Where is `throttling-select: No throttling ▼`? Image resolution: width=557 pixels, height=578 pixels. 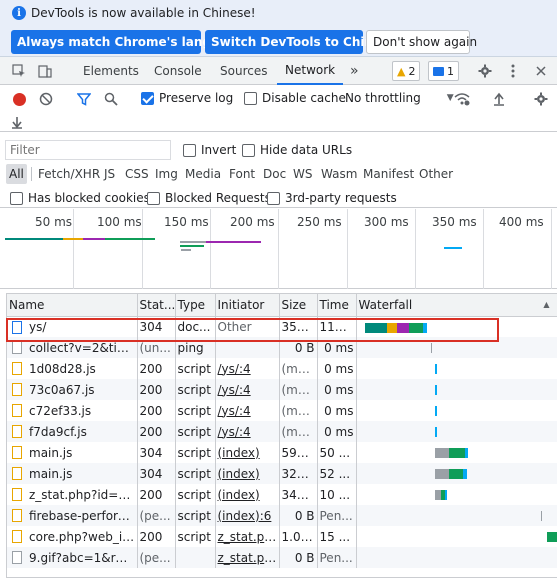 throttling-select: No throttling ▼ is located at coordinates (399, 98).